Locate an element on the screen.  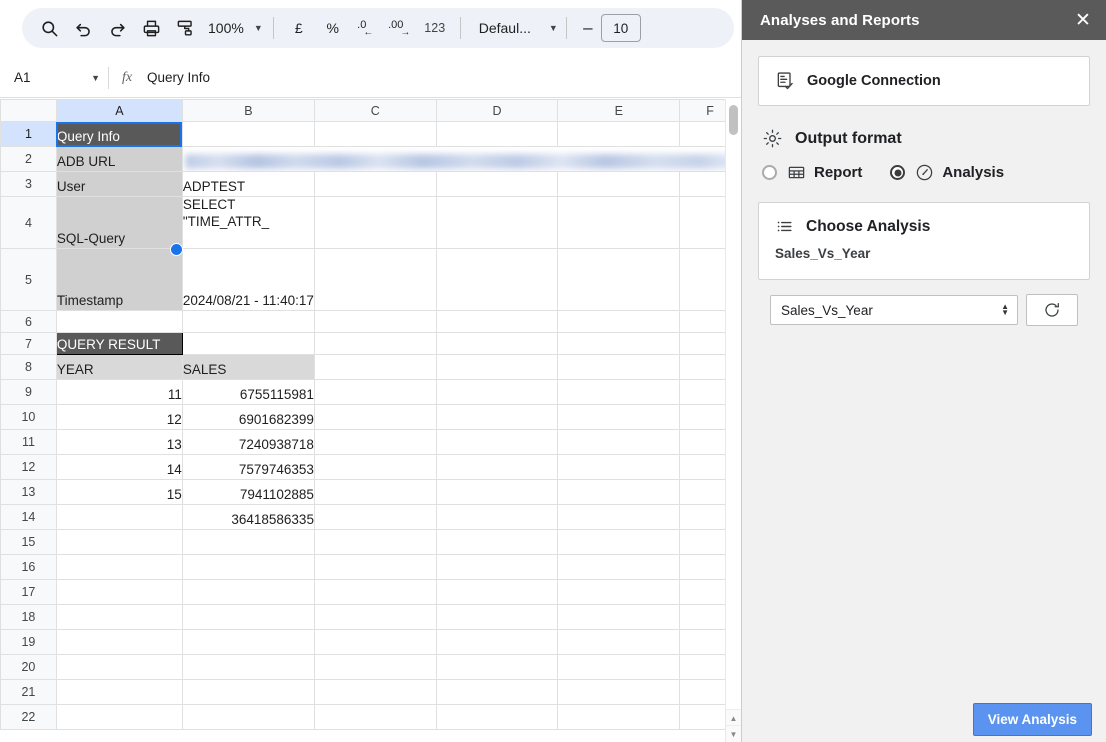
cell-E20 is located at coordinates (619, 667).